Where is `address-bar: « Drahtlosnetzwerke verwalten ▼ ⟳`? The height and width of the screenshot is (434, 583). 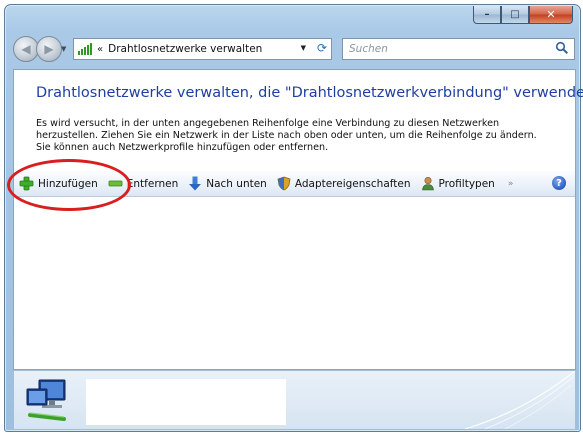 address-bar: « Drahtlosnetzwerke verwalten ▼ ⟳ is located at coordinates (202, 49).